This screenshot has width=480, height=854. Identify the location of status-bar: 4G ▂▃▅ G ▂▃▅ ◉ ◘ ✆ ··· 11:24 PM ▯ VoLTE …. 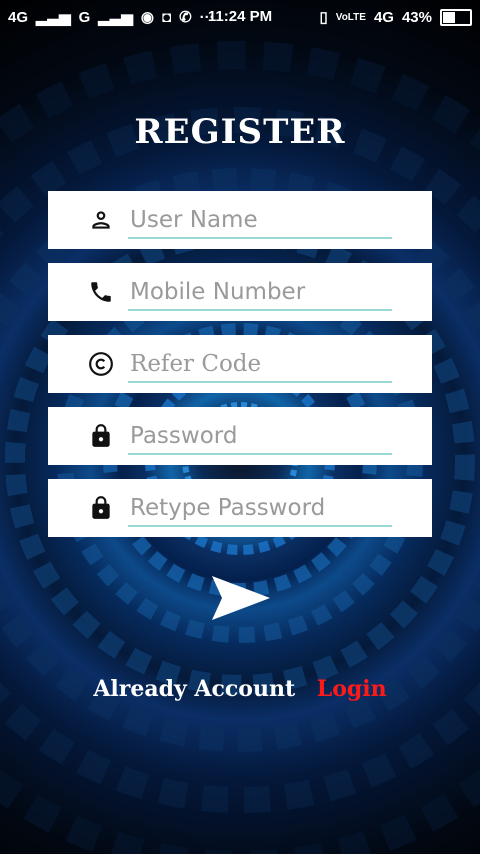
(240, 17).